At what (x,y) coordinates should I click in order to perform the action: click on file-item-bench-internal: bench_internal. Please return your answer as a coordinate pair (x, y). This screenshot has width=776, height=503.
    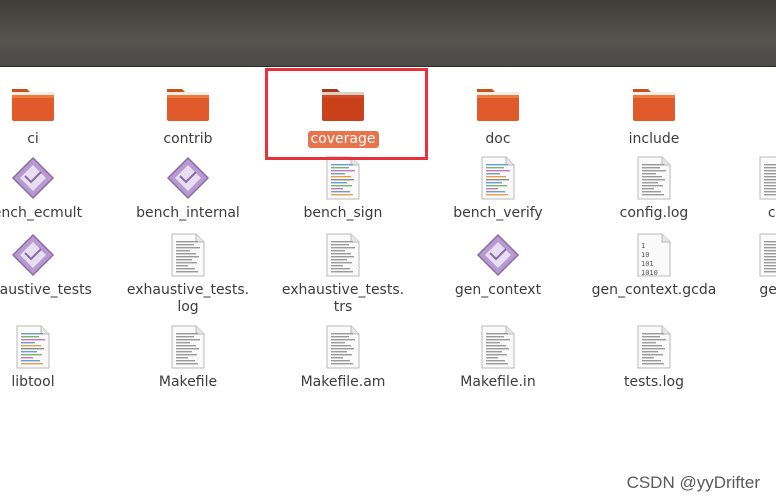
    Looking at the image, I should click on (188, 188).